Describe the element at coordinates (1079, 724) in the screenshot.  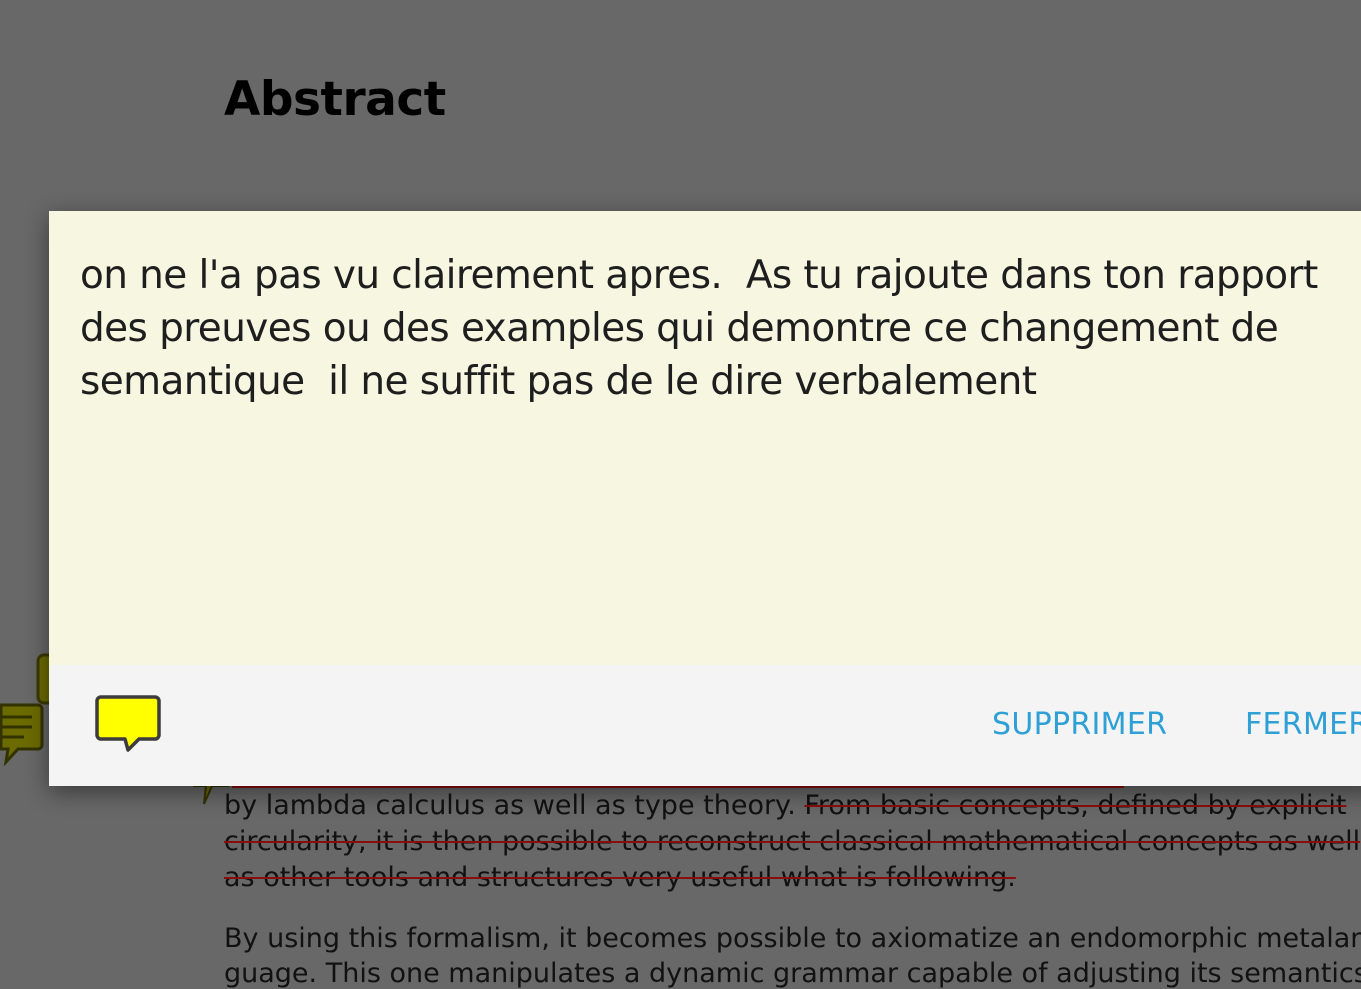
I see `delete-button: SUPPRIMER` at that location.